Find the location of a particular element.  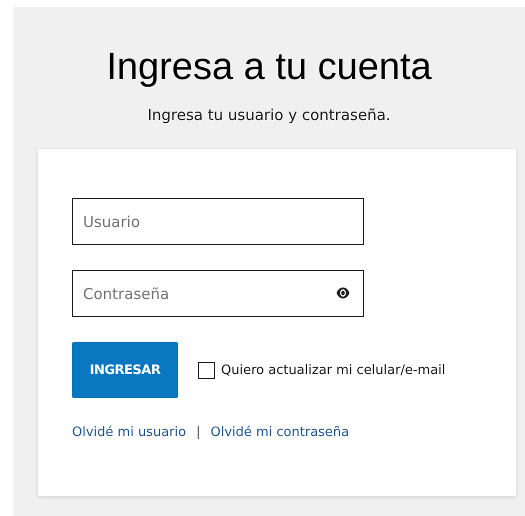

page-subtitle: Ingresa tu usuario y contraseña. is located at coordinates (269, 115).